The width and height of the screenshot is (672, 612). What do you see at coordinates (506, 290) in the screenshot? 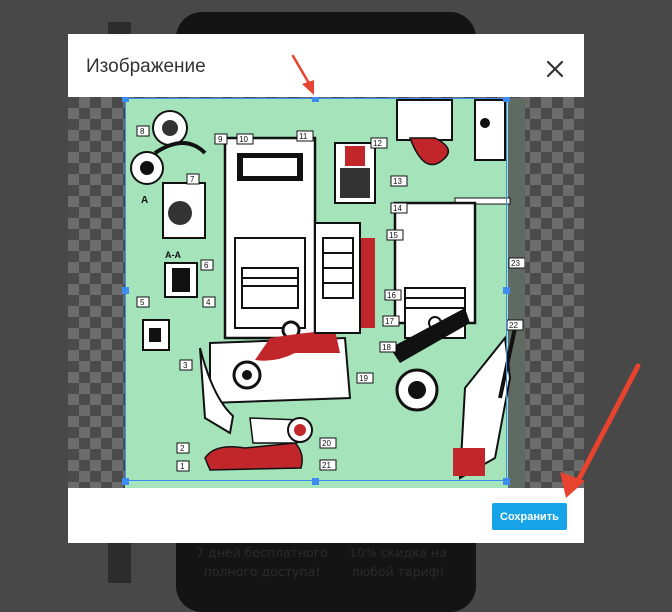
I see `crop-handle-right` at bounding box center [506, 290].